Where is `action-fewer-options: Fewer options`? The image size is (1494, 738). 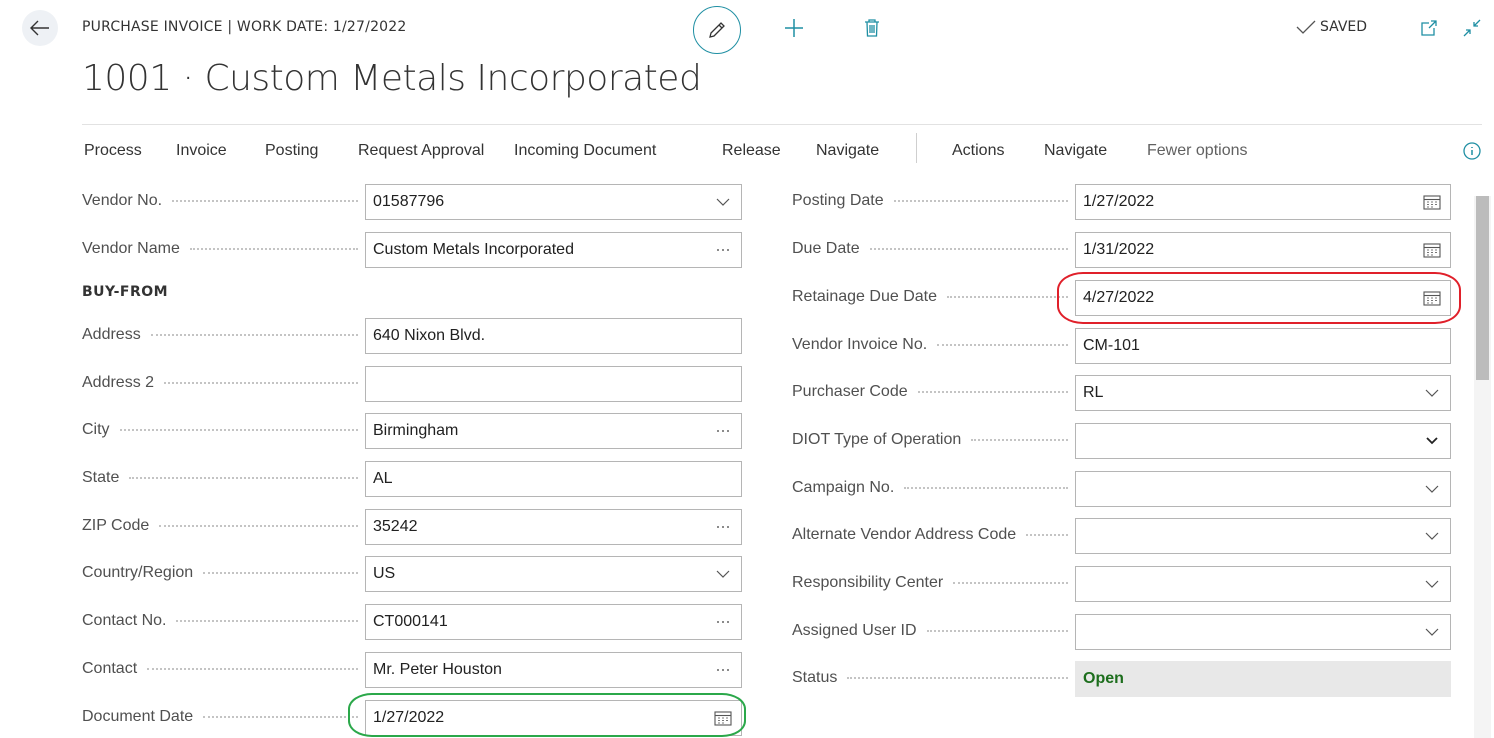
action-fewer-options: Fewer options is located at coordinates (1197, 151).